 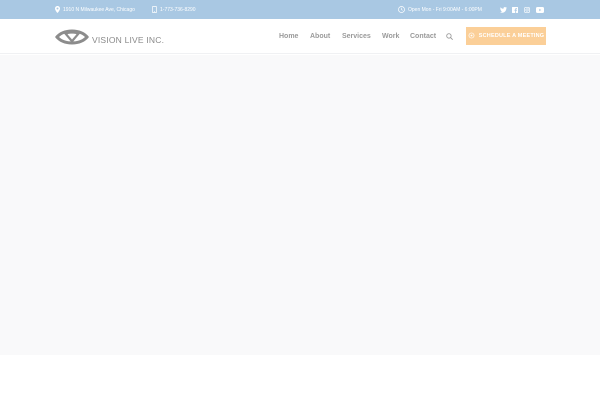 I want to click on nav-services: Services, so click(x=356, y=36).